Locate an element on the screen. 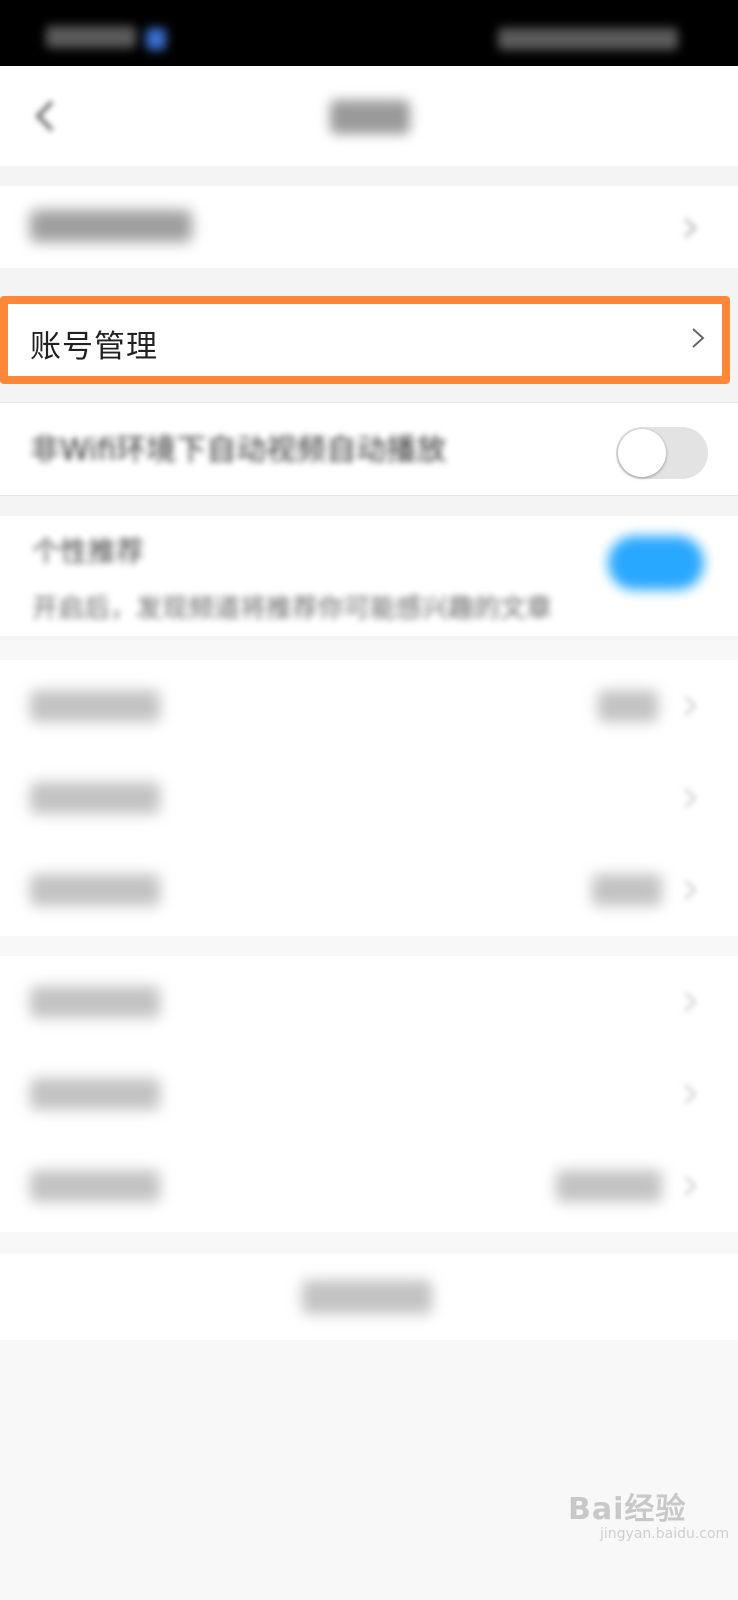 This screenshot has width=738, height=1600. back-icon is located at coordinates (46, 116).